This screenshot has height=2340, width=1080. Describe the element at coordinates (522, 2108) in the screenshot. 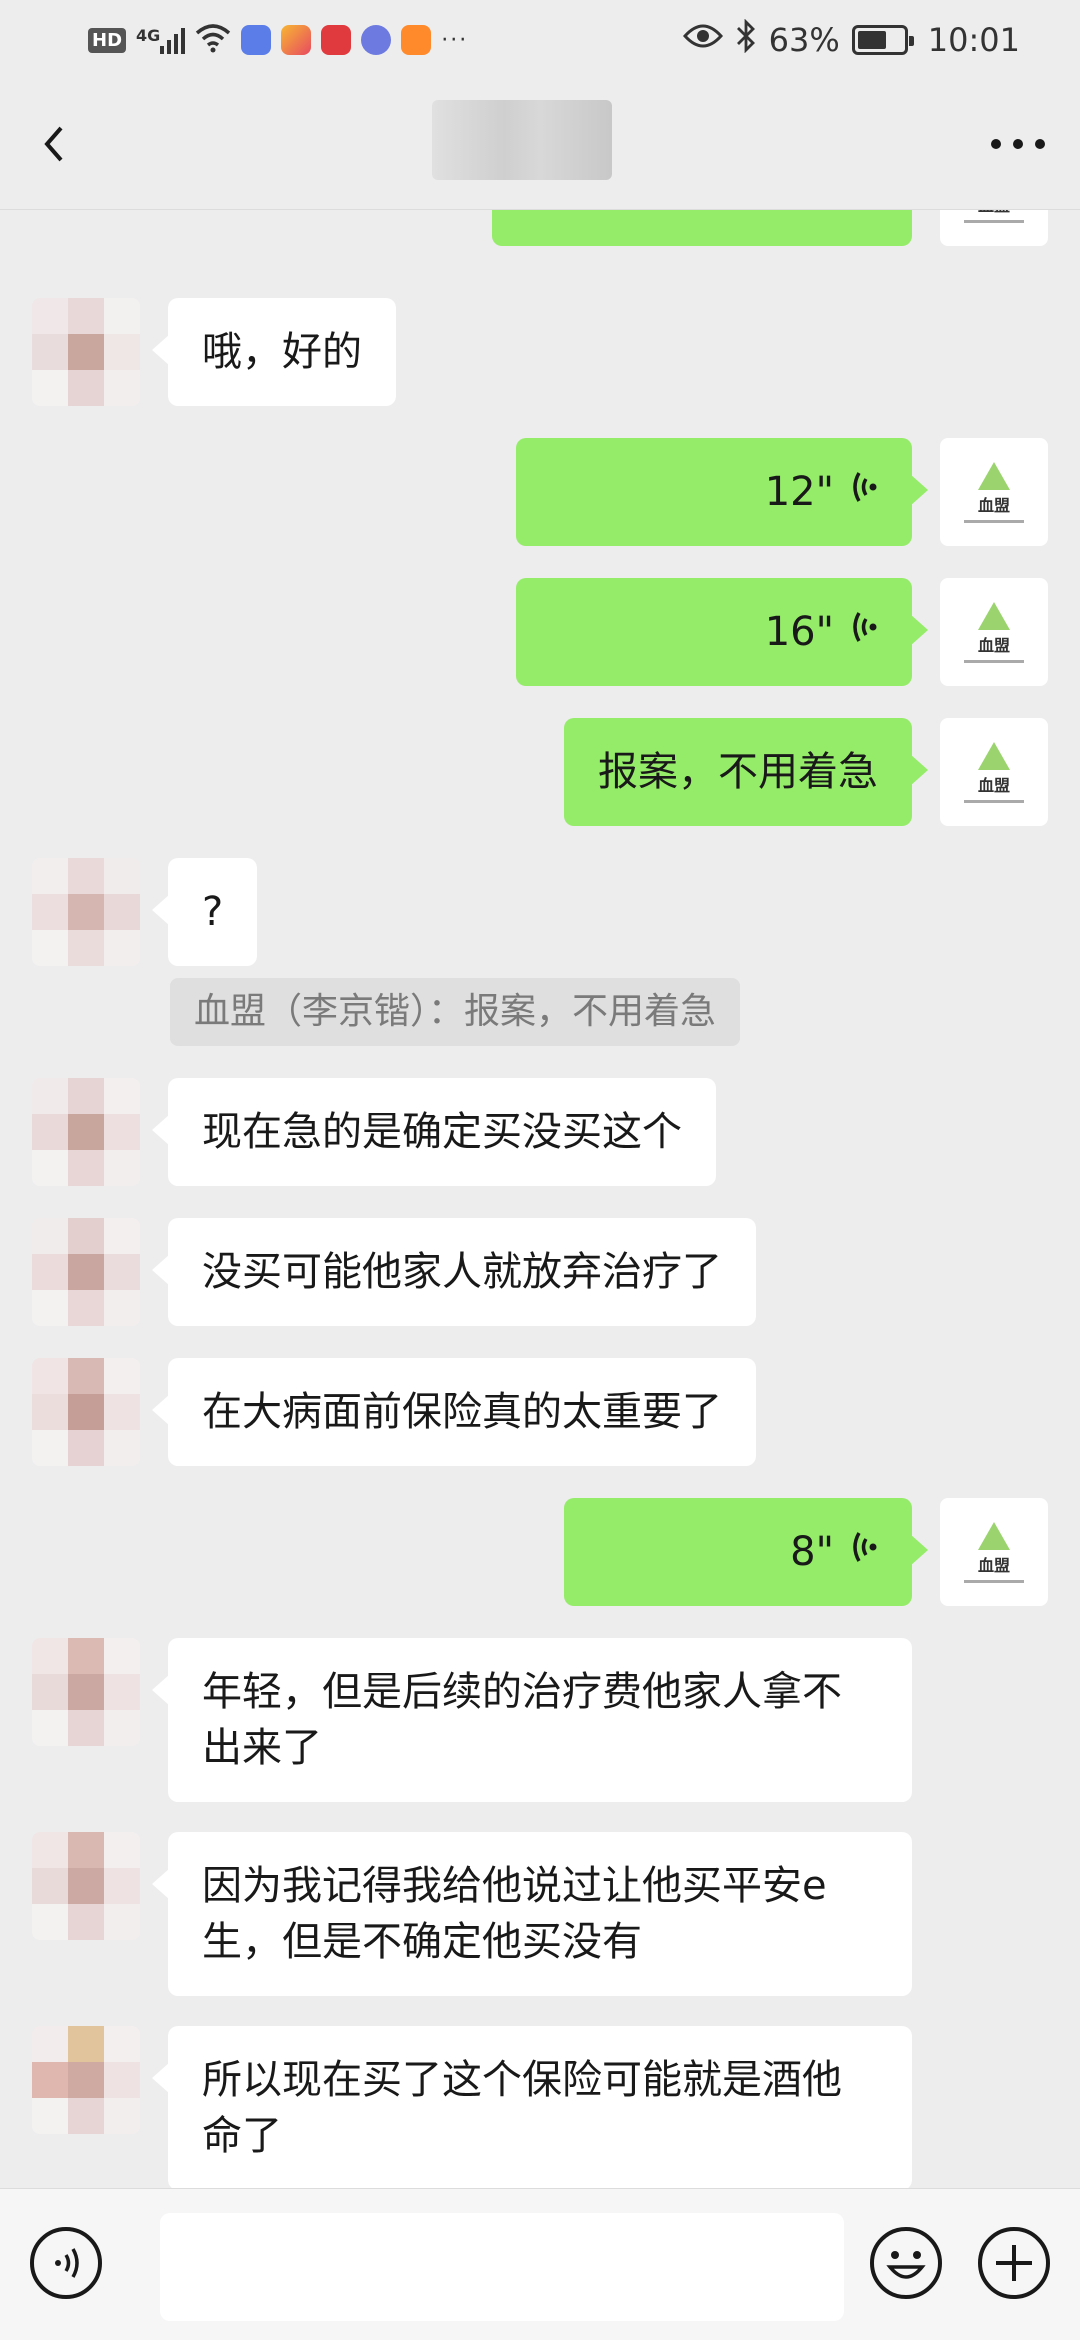

I see `message-text: 所以现在买了这个保险可能就是酒他命了` at that location.